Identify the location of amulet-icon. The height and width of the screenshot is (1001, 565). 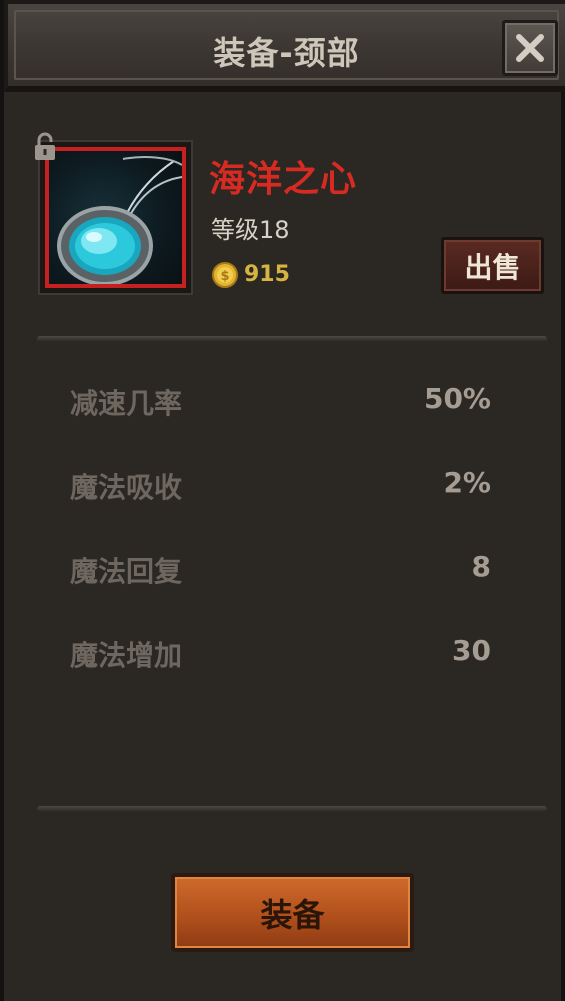
(119, 220).